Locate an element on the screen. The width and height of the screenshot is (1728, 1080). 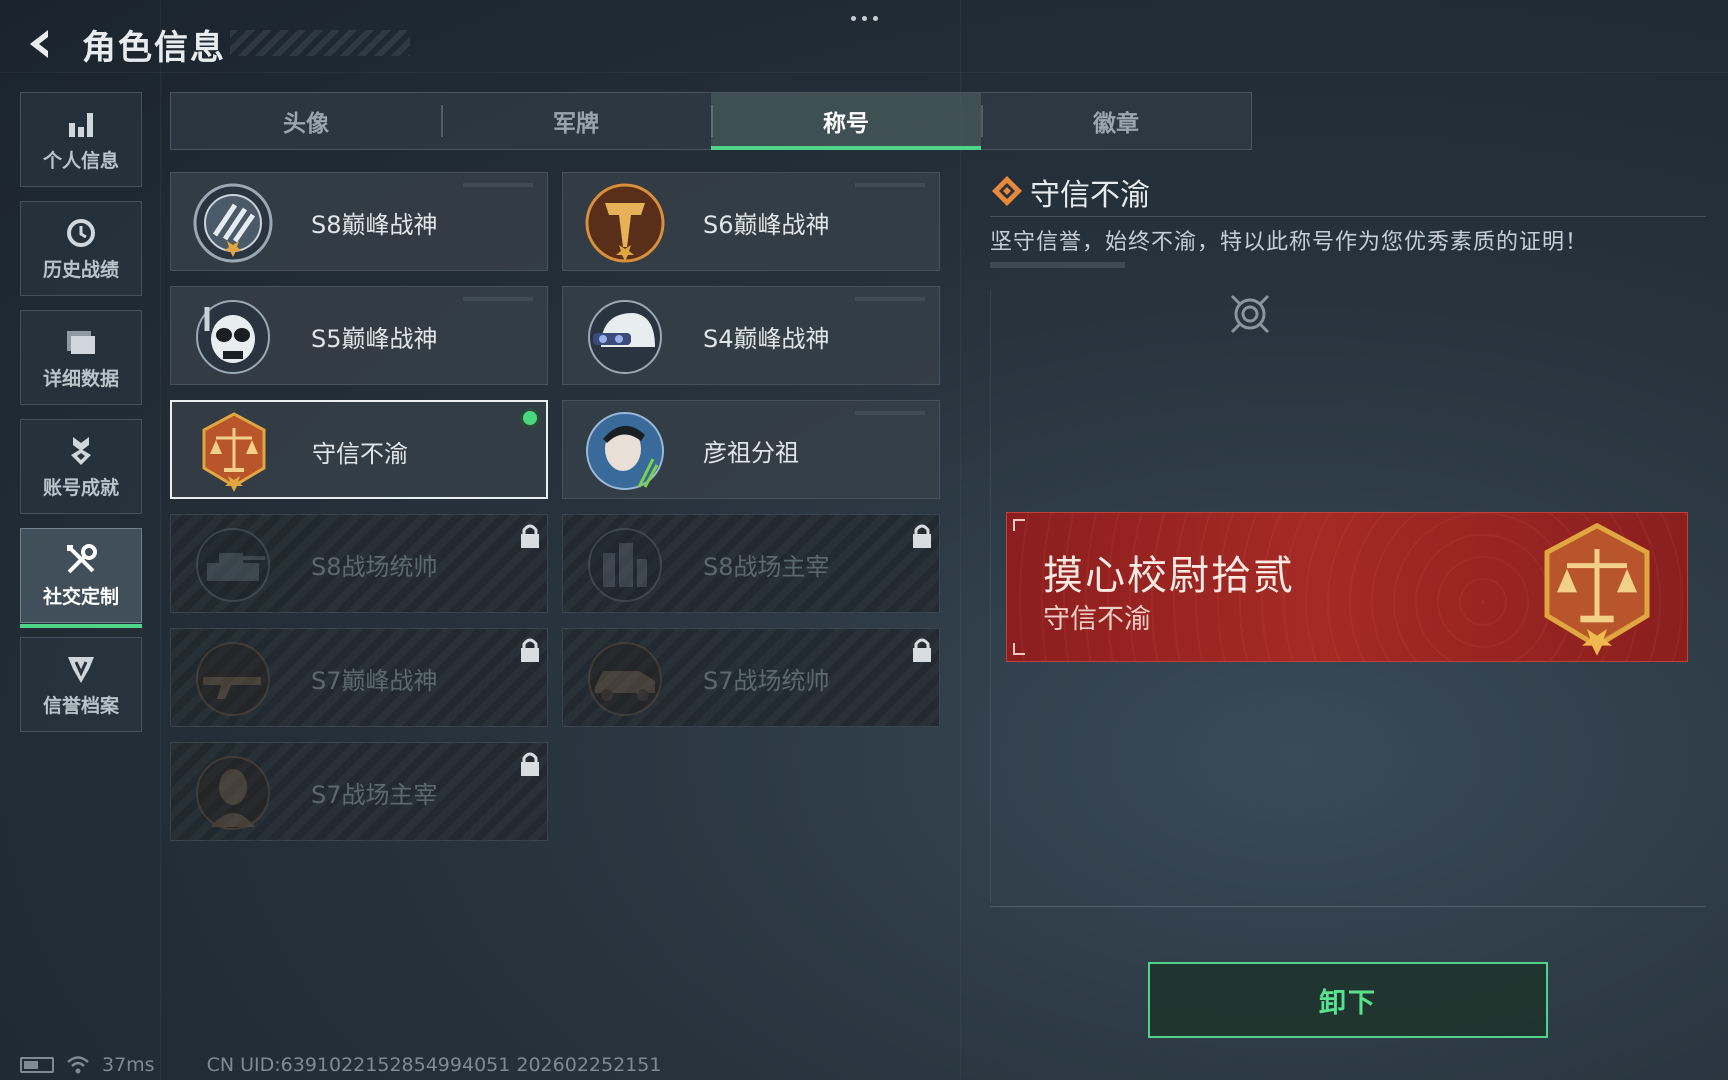
sidebar-item-label: 信誉档案 is located at coordinates (80, 706).